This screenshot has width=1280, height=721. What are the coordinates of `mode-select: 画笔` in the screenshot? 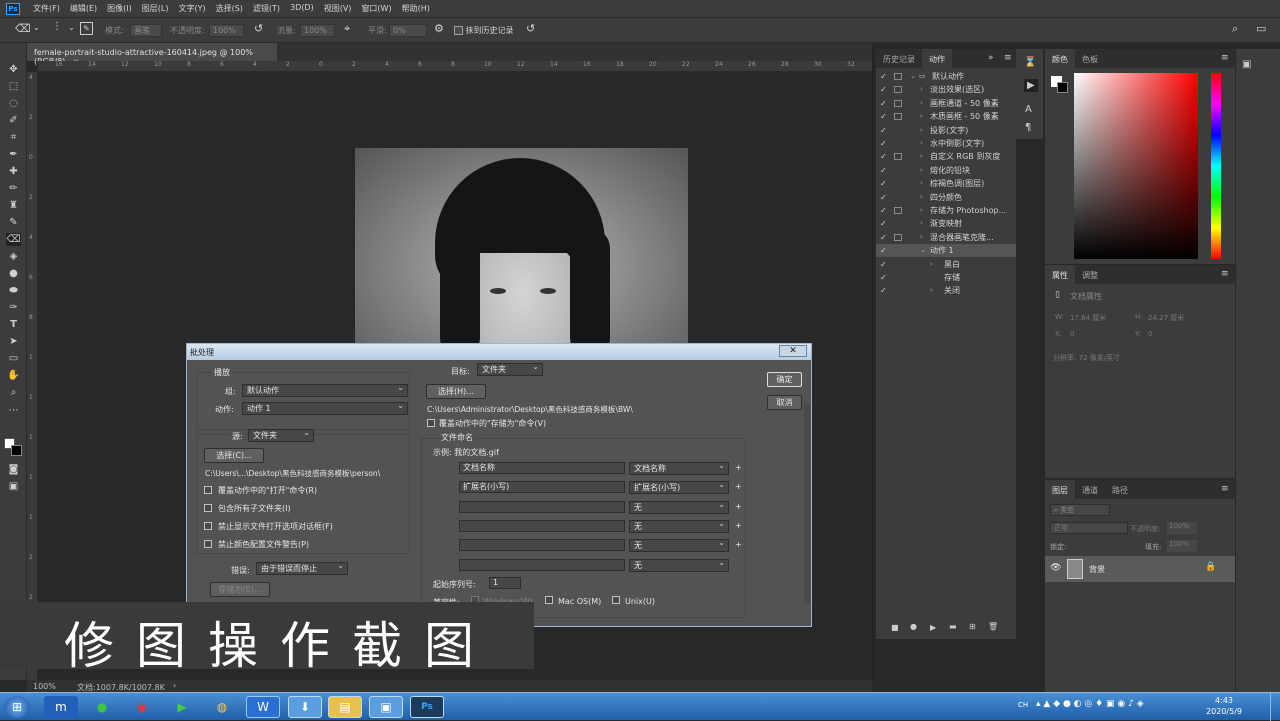 It's located at (146, 30).